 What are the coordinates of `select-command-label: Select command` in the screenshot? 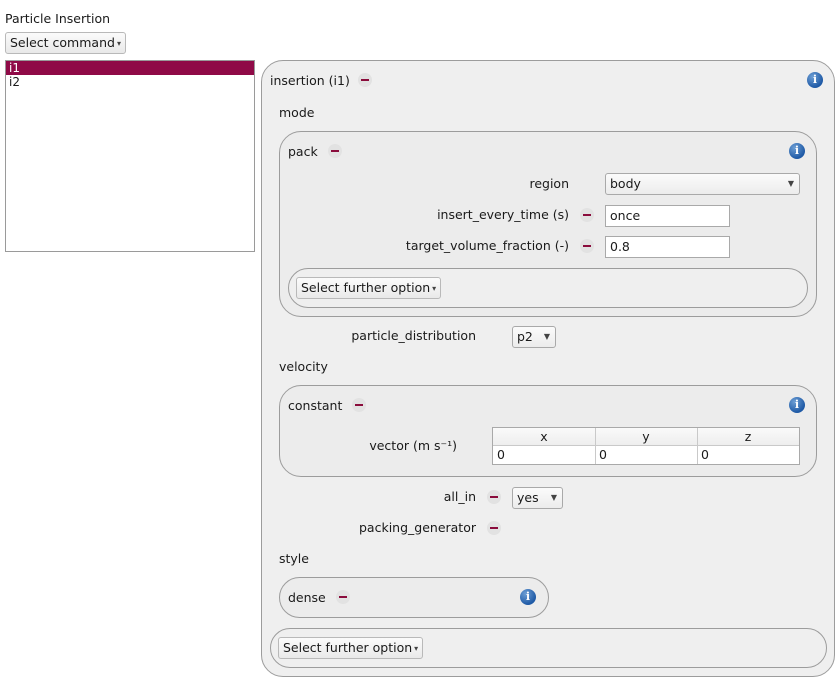 It's located at (62, 42).